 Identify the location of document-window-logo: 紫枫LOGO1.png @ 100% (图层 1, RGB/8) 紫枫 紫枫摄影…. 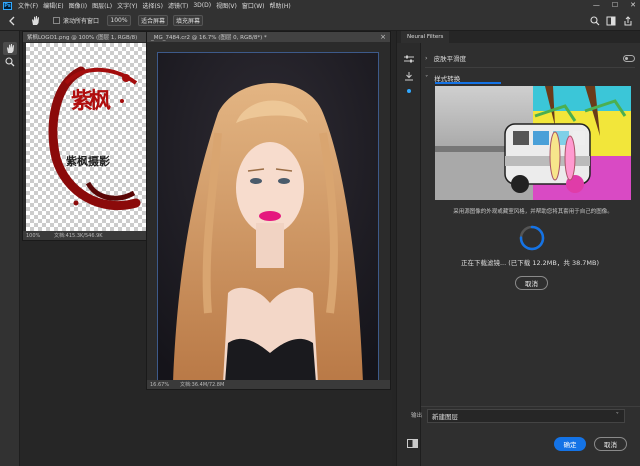
(85, 136).